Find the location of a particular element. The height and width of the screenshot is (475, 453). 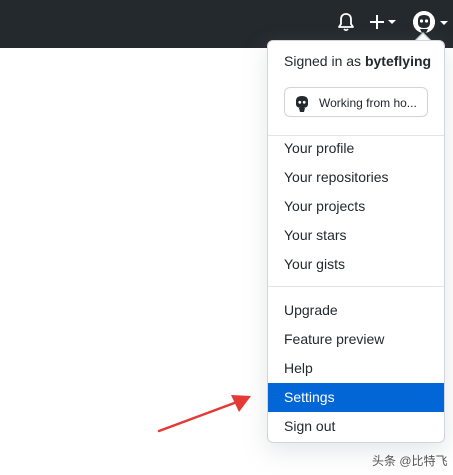

menu-item-sign-out: Sign out is located at coordinates (356, 426).